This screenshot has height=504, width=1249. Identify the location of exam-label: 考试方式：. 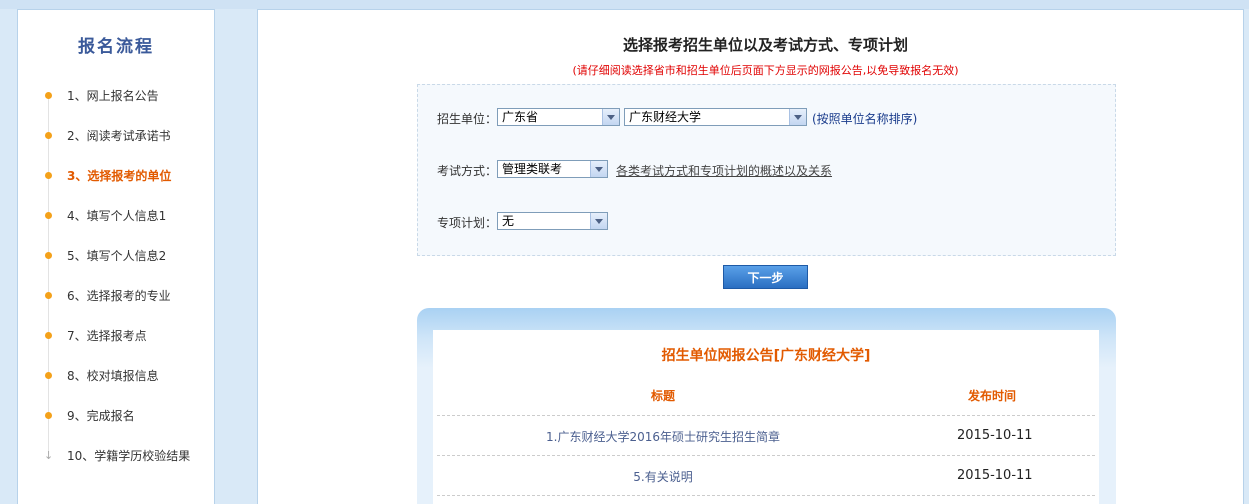
(467, 171).